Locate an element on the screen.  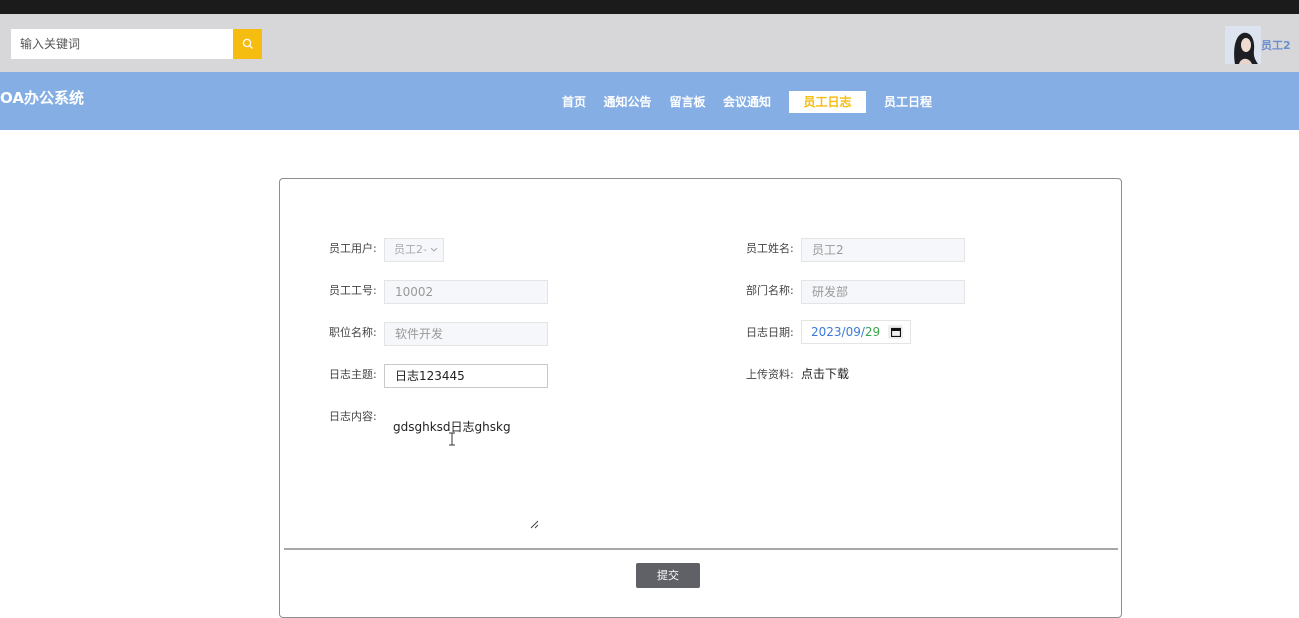
nav-bar: OA办公系统 首页 通知公告 留言板 会议通知 员工日志 员工日程 is located at coordinates (649, 101).